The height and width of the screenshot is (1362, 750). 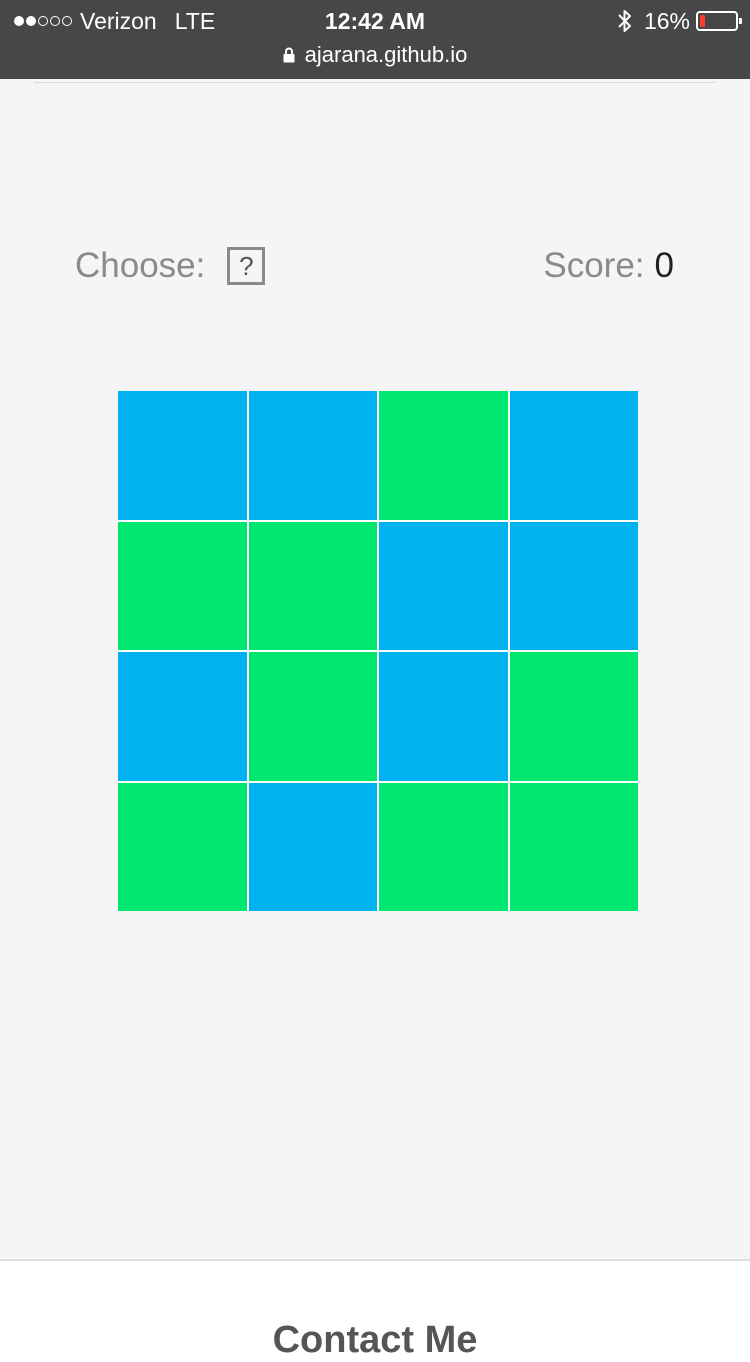 I want to click on score-display: Score: 0, so click(x=608, y=266).